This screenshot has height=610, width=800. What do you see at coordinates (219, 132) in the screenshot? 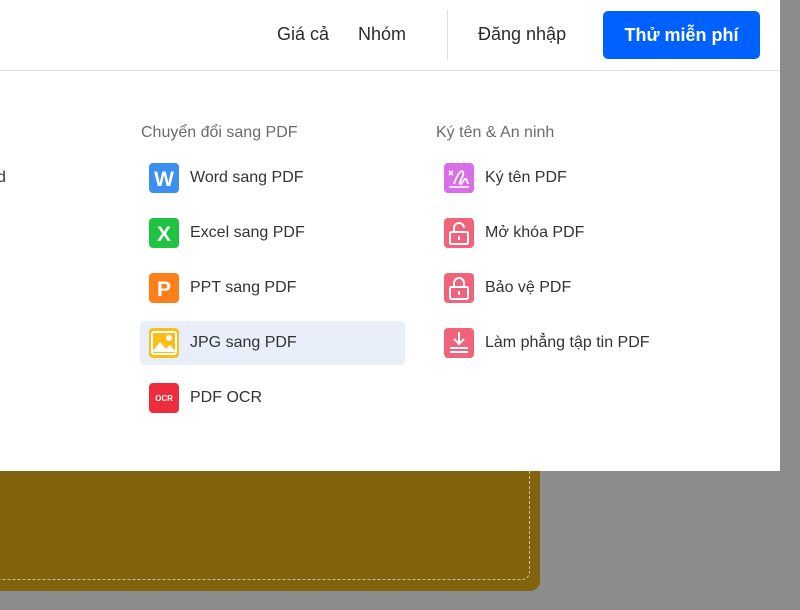
I see `convert-to-pdf-heading: Chuyển đổi sang PDF` at bounding box center [219, 132].